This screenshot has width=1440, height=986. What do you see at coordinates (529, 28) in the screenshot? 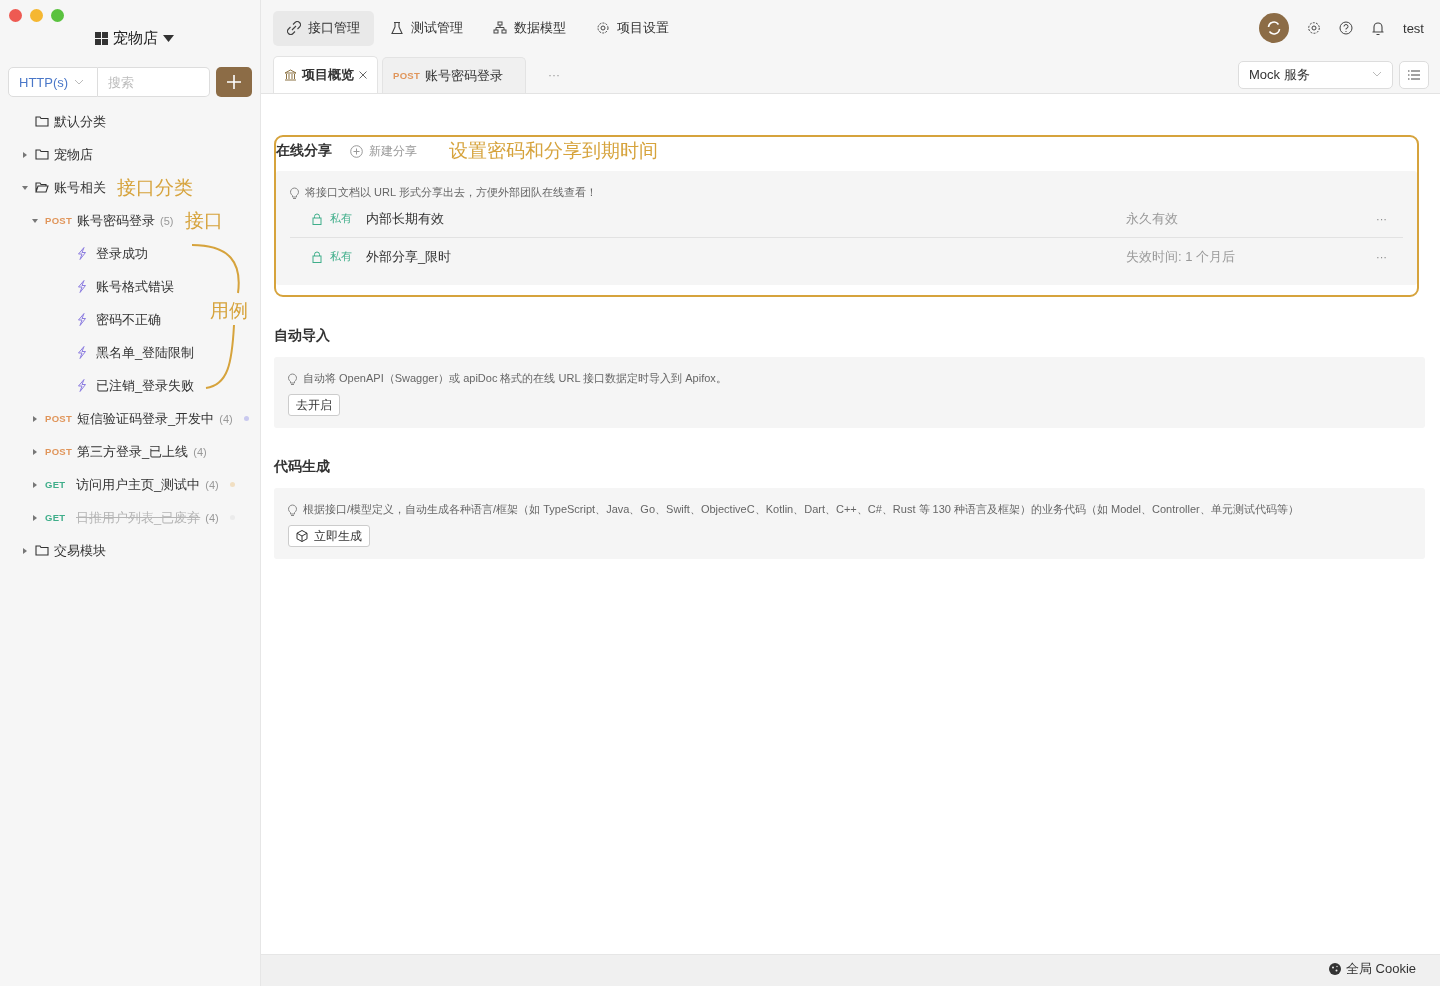
I see `nav-tab: 数据模型` at bounding box center [529, 28].